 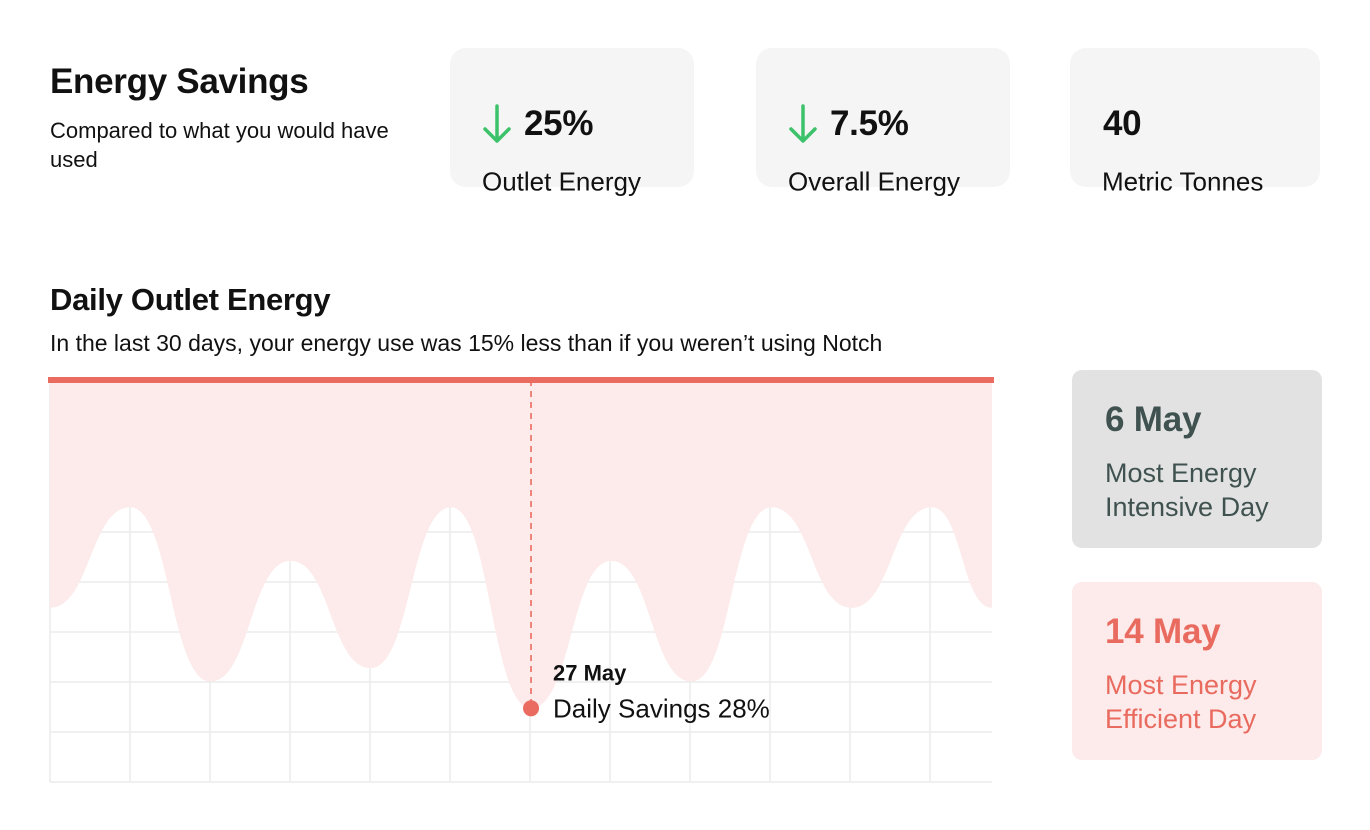 What do you see at coordinates (1181, 702) in the screenshot?
I see `efficient-day-label: Most Energy Efficient Day` at bounding box center [1181, 702].